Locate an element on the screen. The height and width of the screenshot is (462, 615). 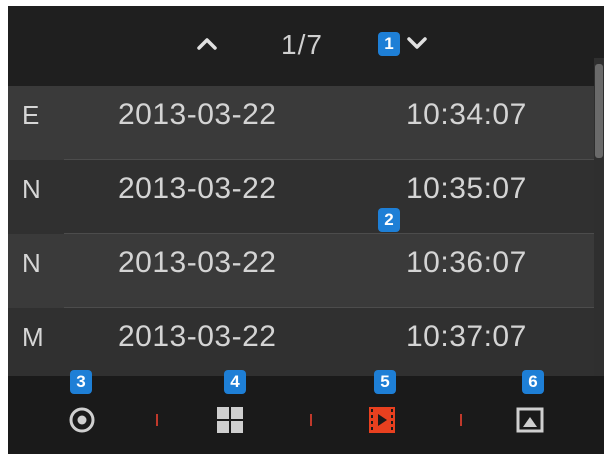
callout-badge-4: 4 is located at coordinates (235, 382).